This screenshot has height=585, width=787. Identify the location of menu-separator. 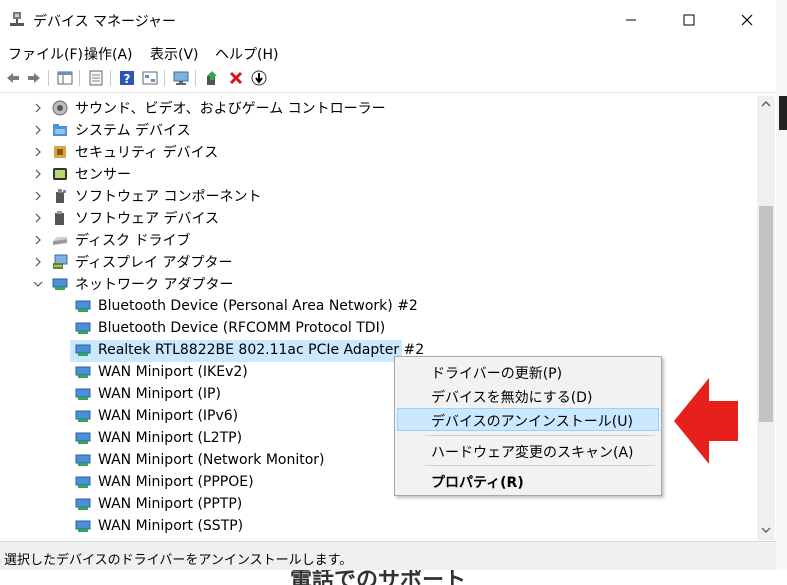
(540, 465).